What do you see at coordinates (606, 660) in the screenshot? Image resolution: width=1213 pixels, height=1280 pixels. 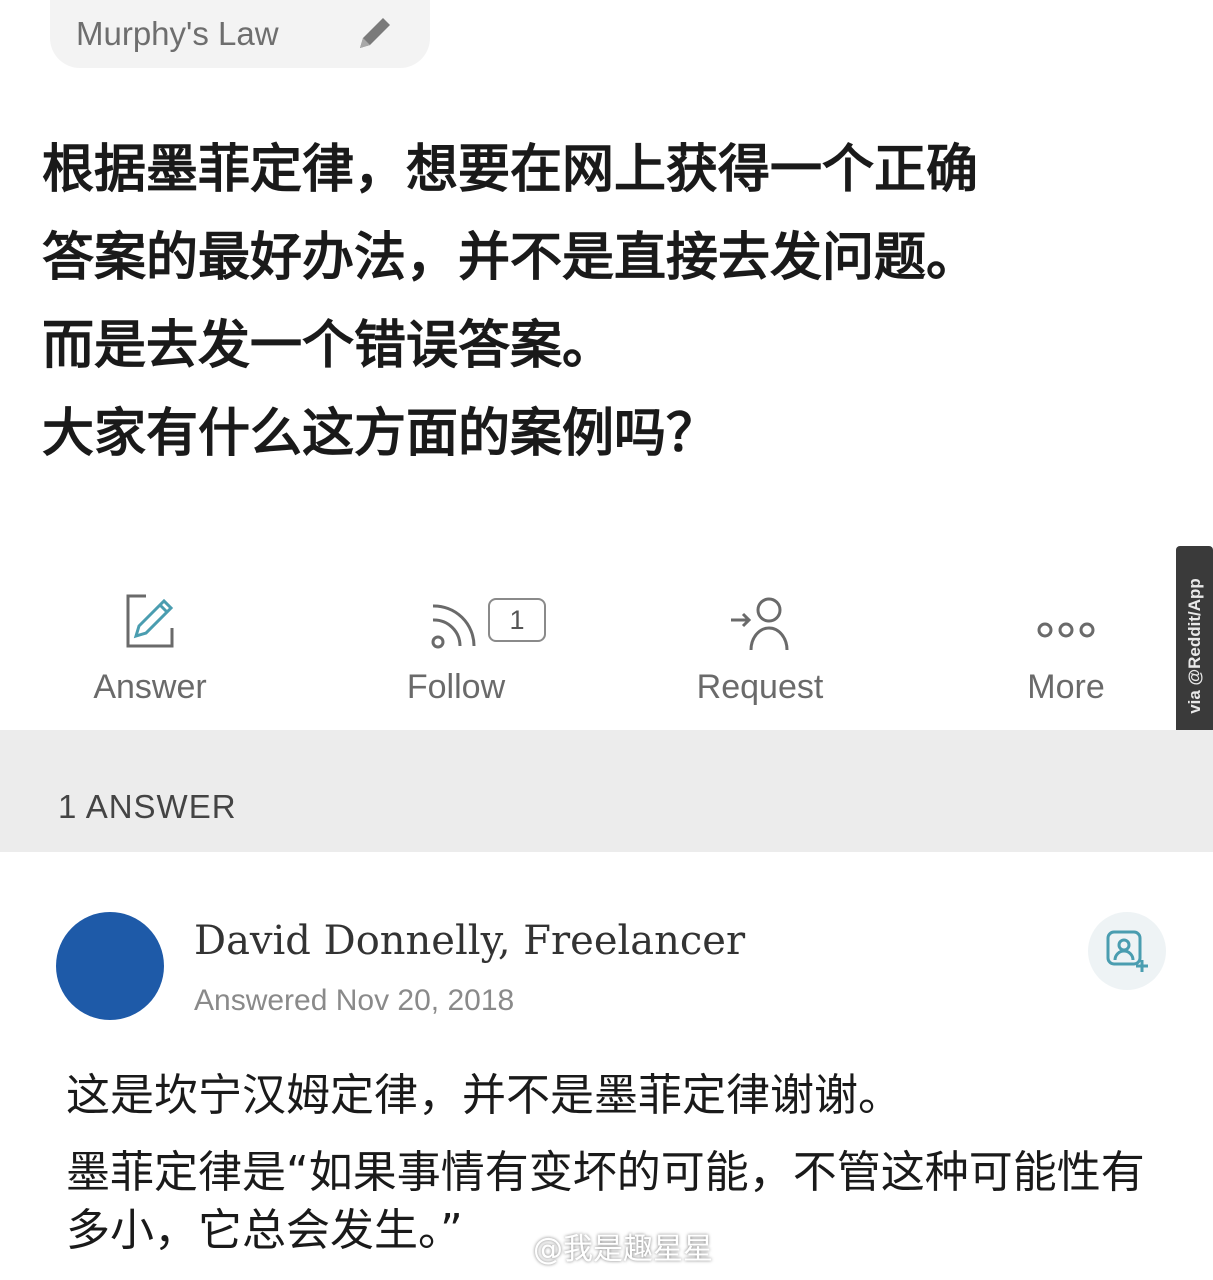 I see `action-bar: Answer Follow Request More` at bounding box center [606, 660].